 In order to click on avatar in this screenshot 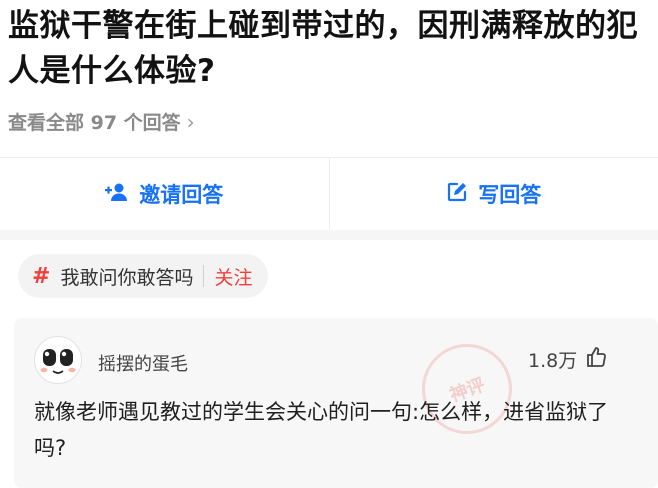, I will do `click(58, 360)`.